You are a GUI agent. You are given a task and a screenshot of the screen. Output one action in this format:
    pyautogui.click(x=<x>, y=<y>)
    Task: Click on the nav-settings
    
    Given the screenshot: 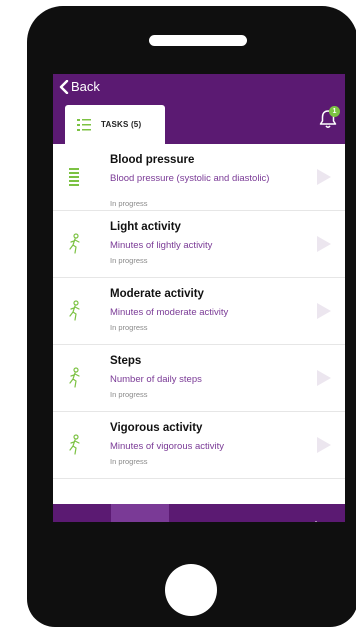 What is the action you would take?
    pyautogui.click(x=316, y=513)
    